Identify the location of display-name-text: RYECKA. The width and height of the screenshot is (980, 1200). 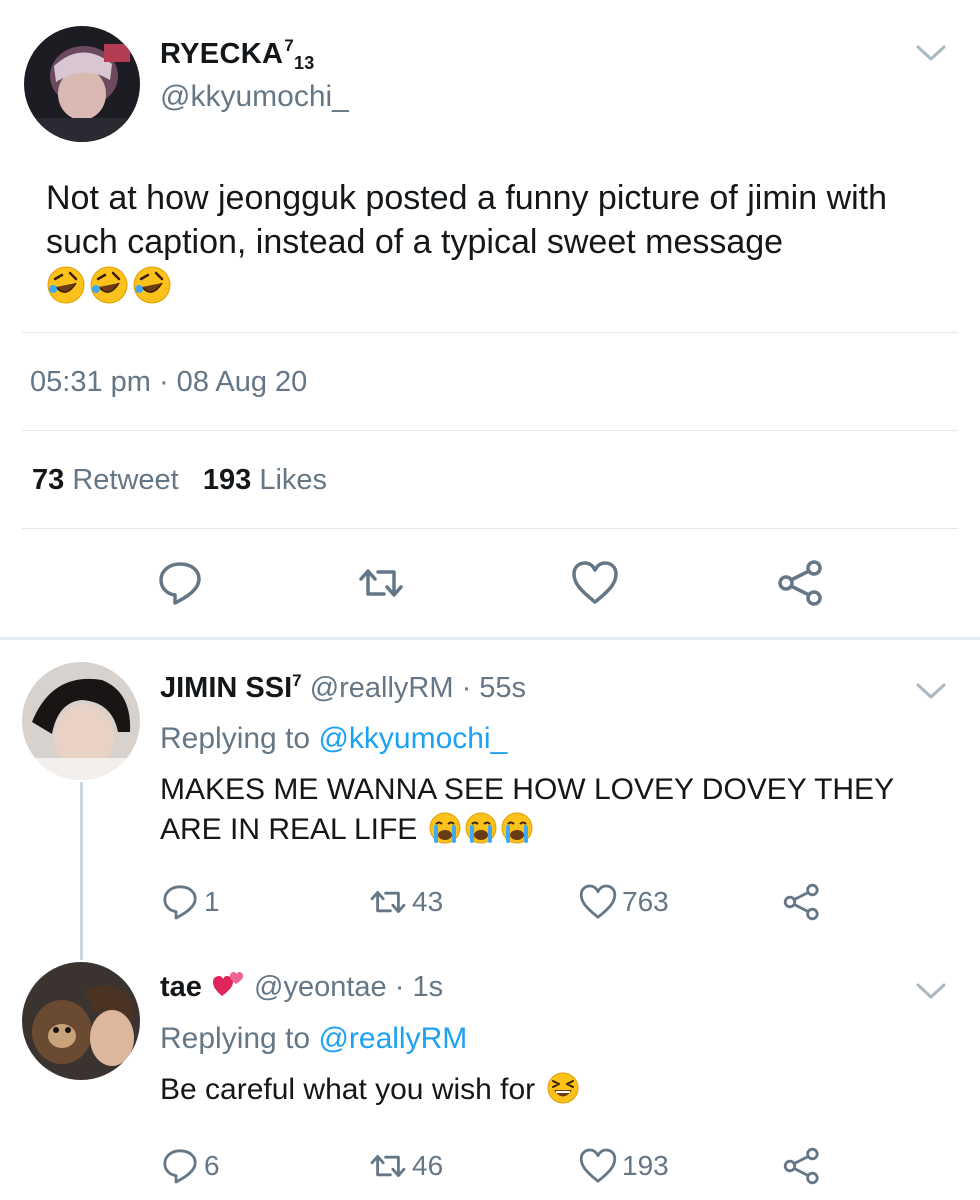
(222, 54).